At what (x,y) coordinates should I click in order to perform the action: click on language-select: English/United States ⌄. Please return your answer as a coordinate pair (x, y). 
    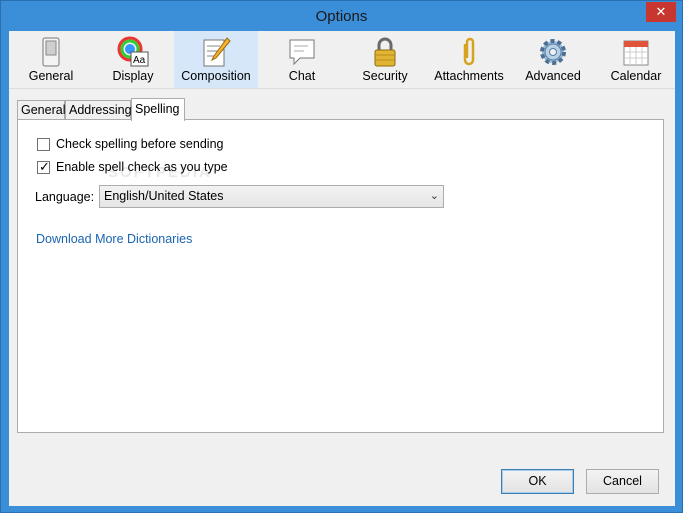
    Looking at the image, I should click on (271, 196).